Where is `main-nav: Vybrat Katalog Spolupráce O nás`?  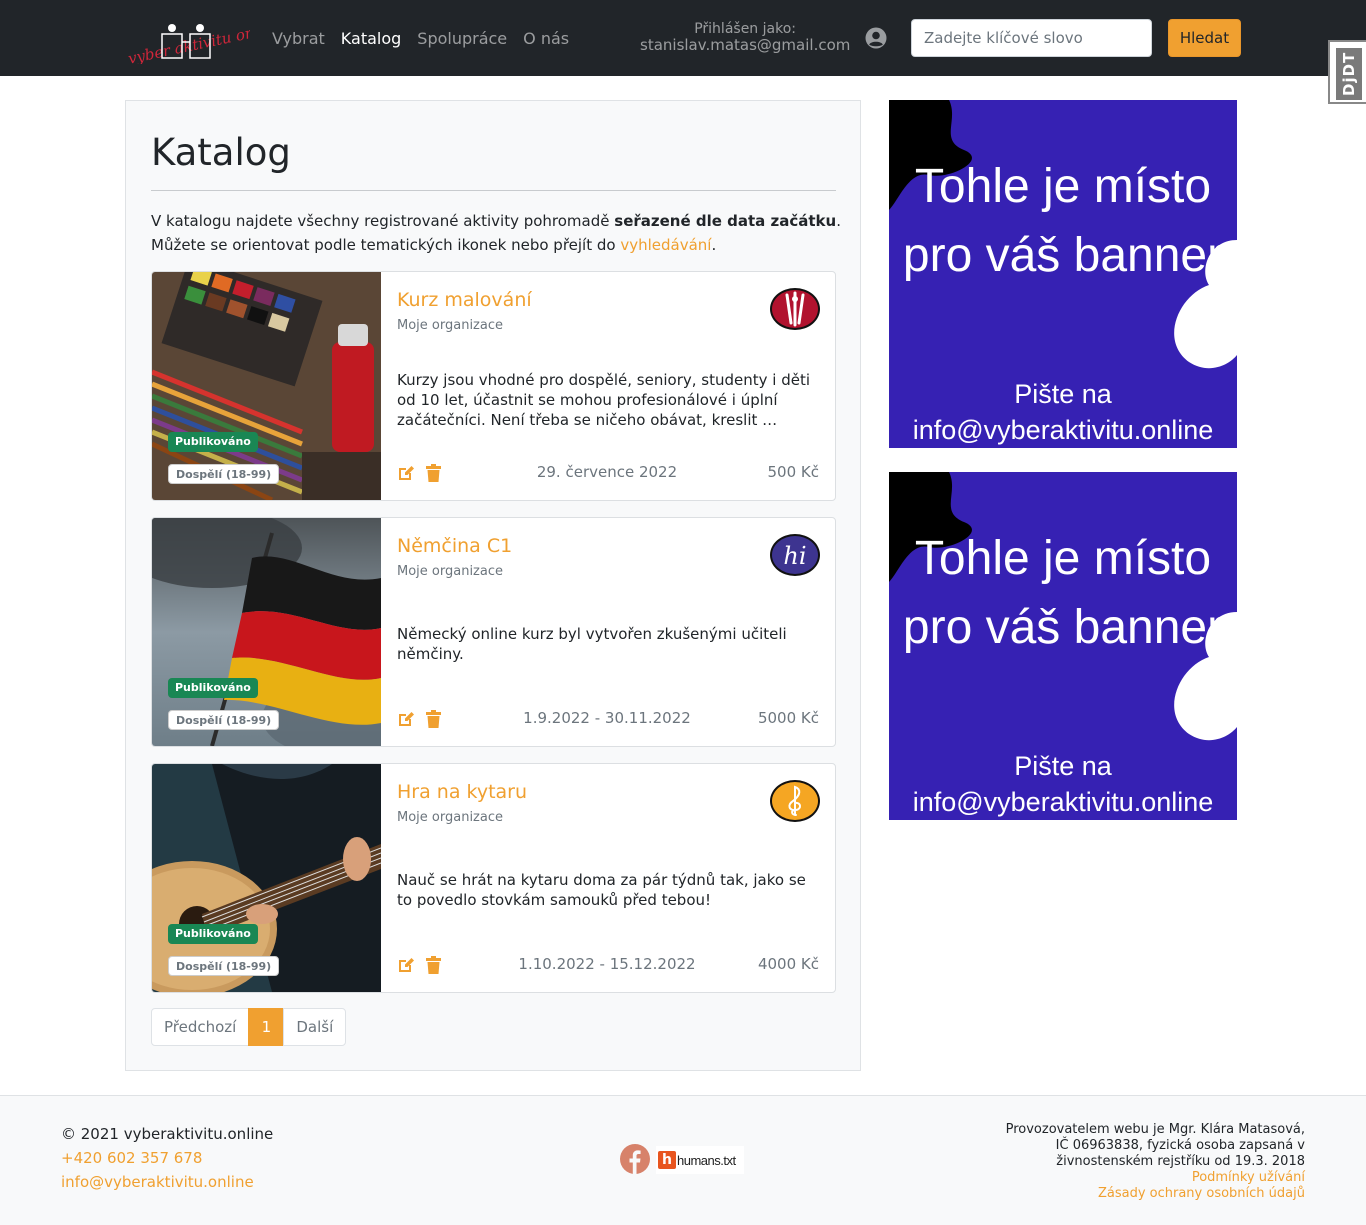
main-nav: Vybrat Katalog Spolupráce O nás is located at coordinates (420, 39).